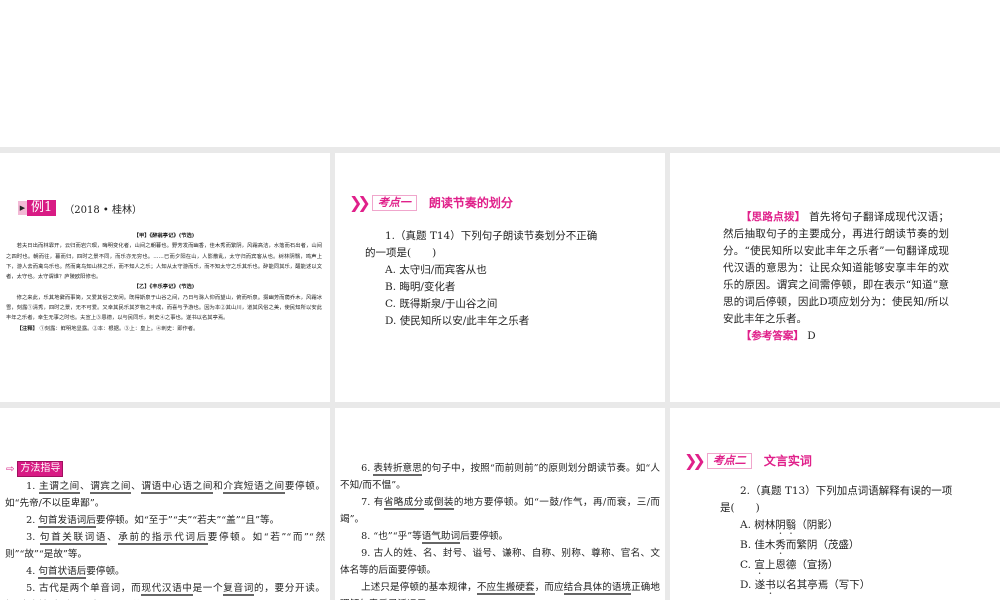 The image size is (1000, 600). I want to click on underlined-keyword: 句首关联词语, so click(73, 538).